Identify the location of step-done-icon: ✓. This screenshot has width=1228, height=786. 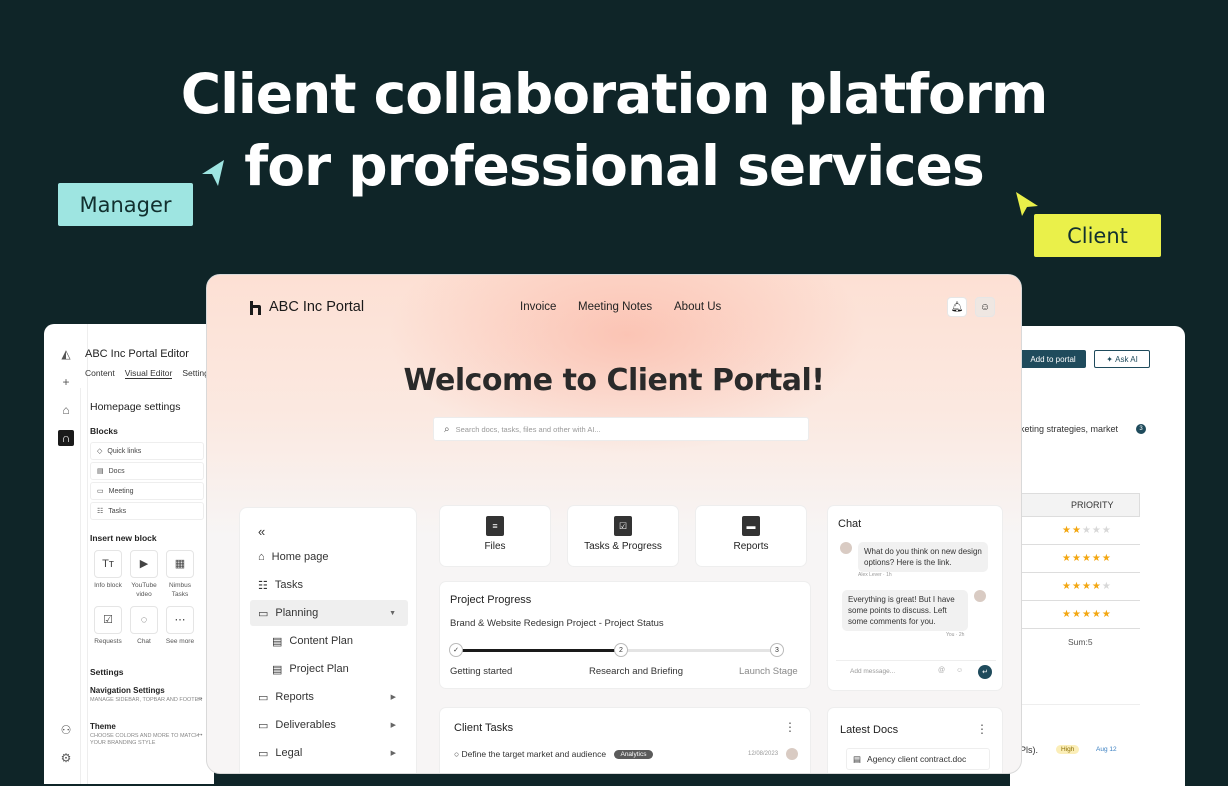
(456, 650).